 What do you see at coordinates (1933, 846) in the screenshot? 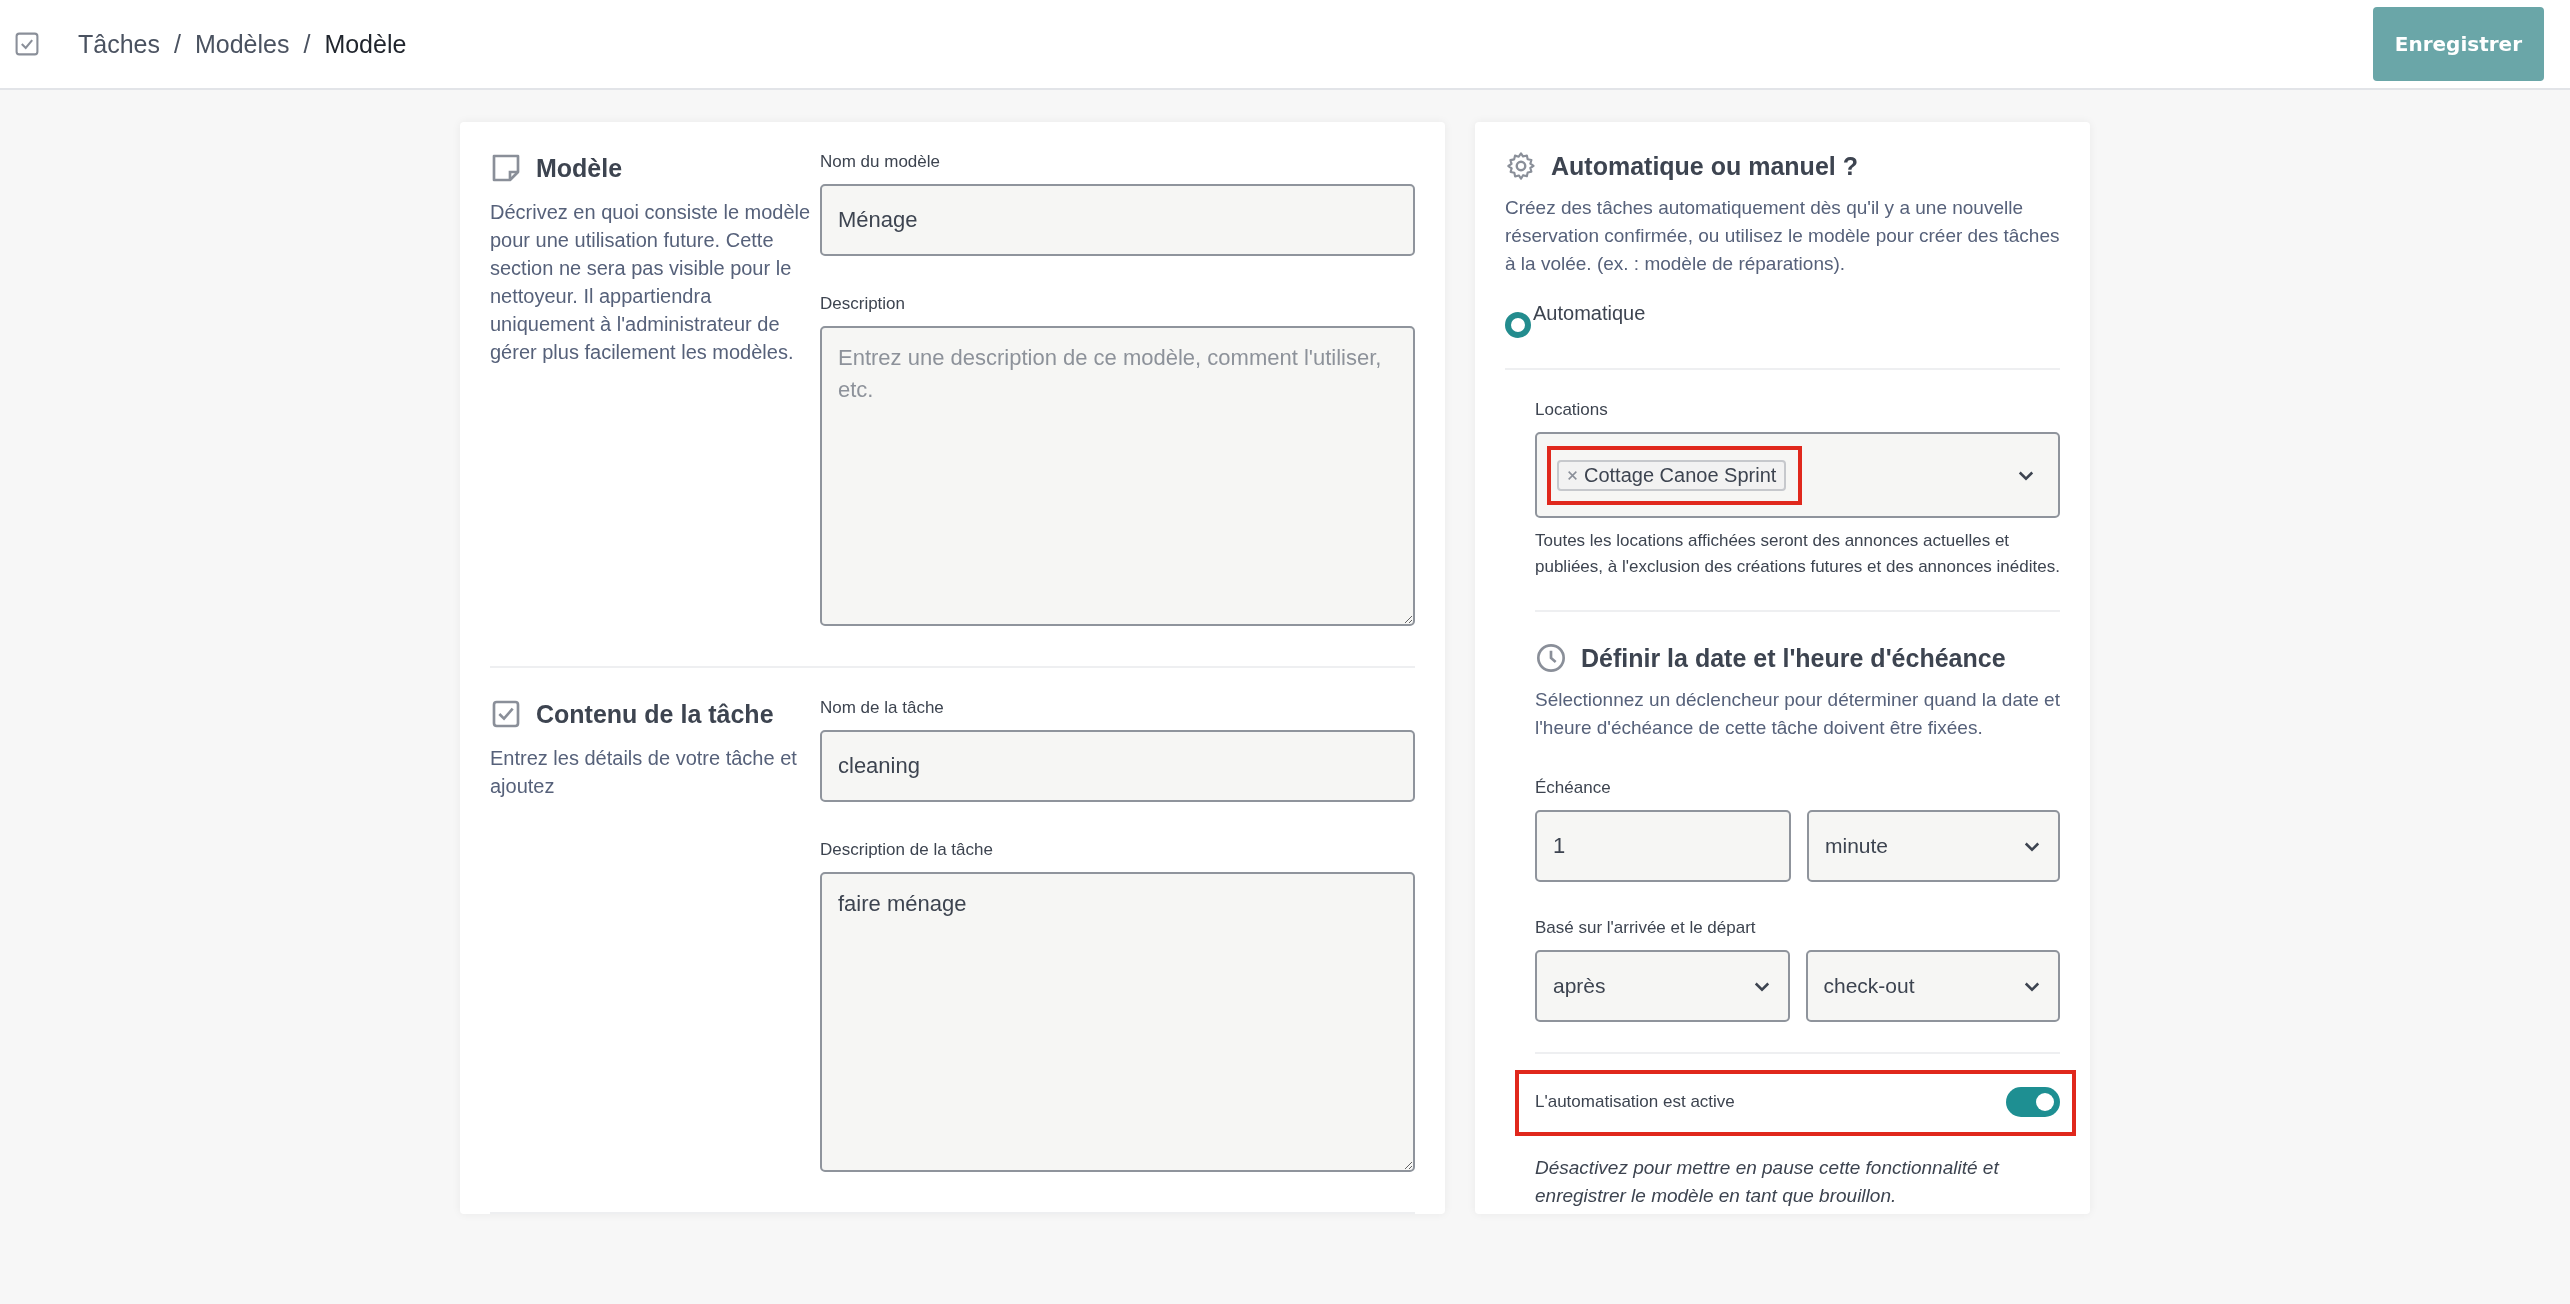
I see `dropdown: minute` at bounding box center [1933, 846].